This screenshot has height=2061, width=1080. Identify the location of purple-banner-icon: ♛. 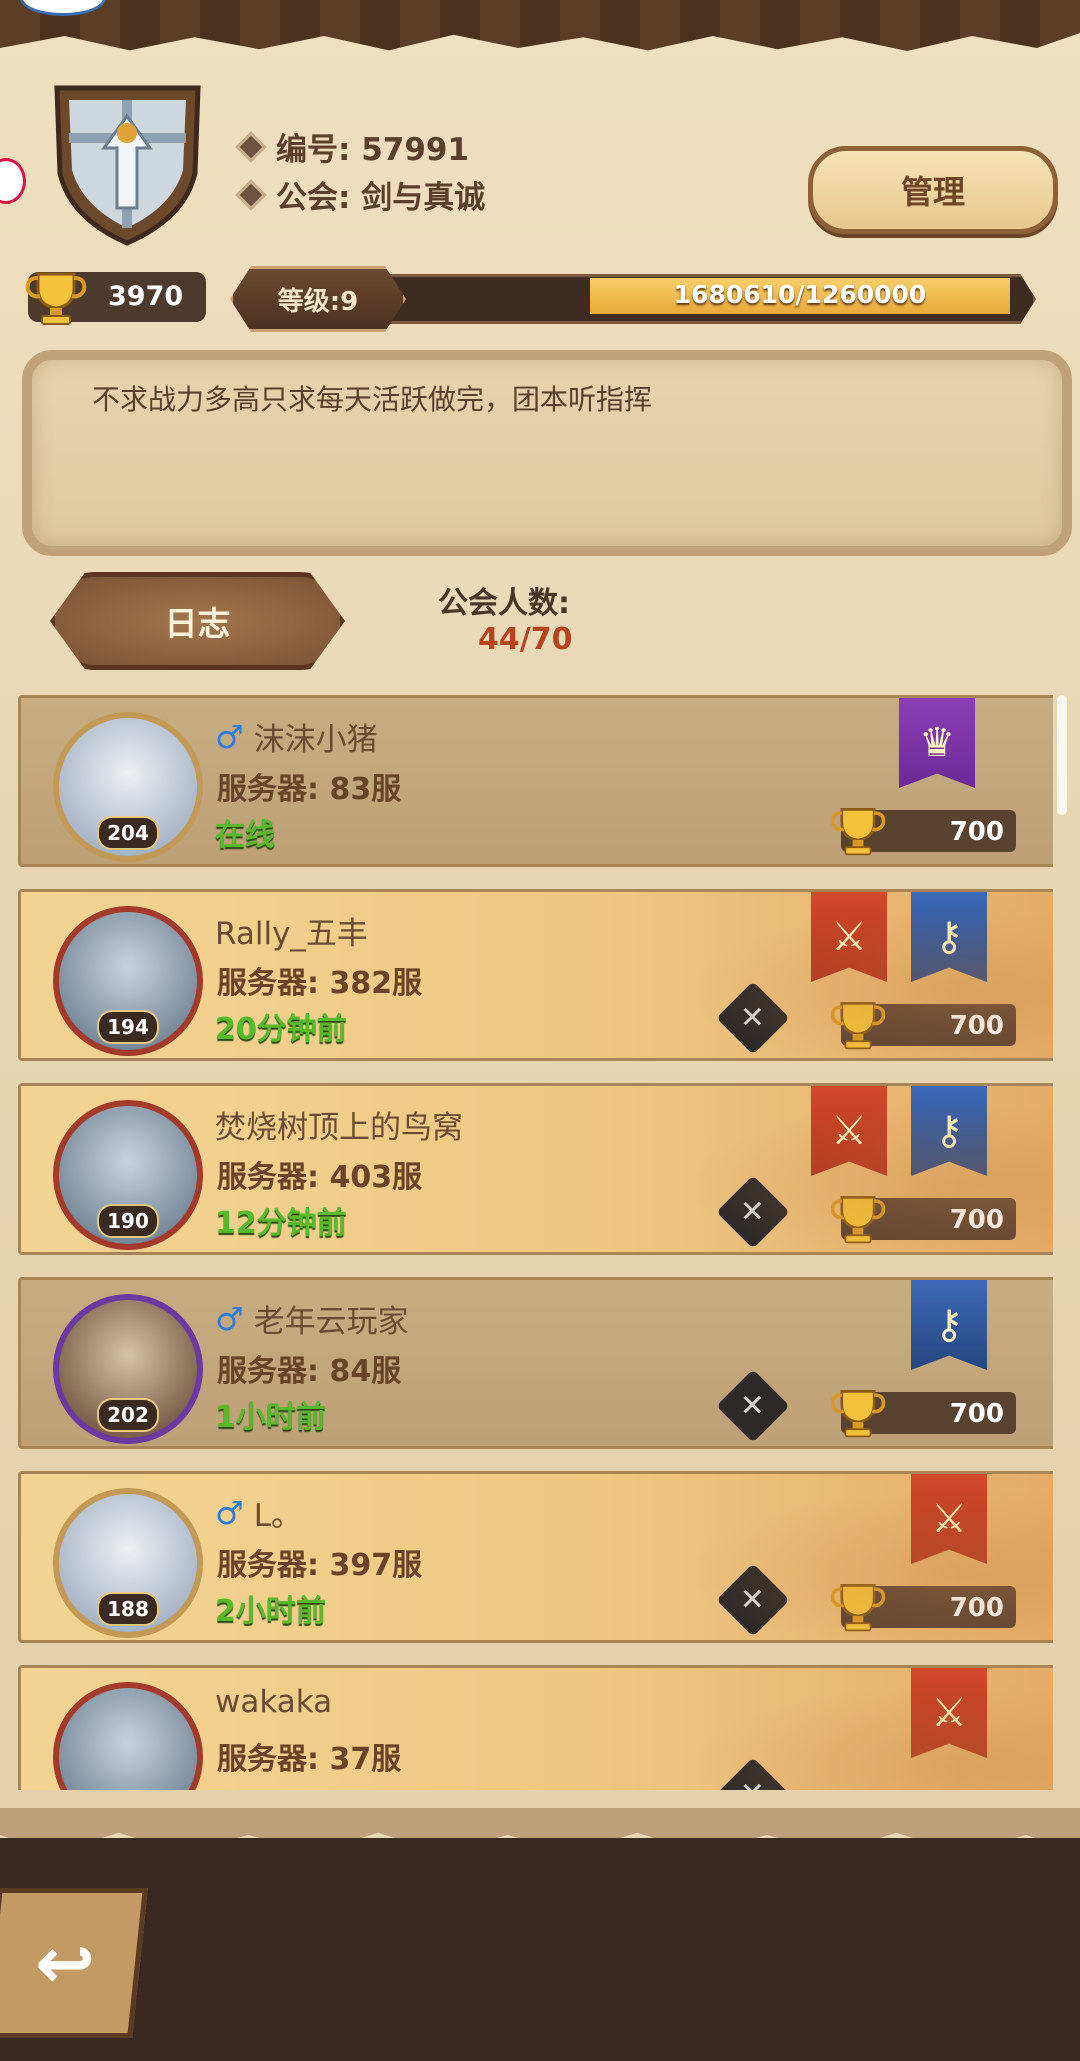
(937, 743).